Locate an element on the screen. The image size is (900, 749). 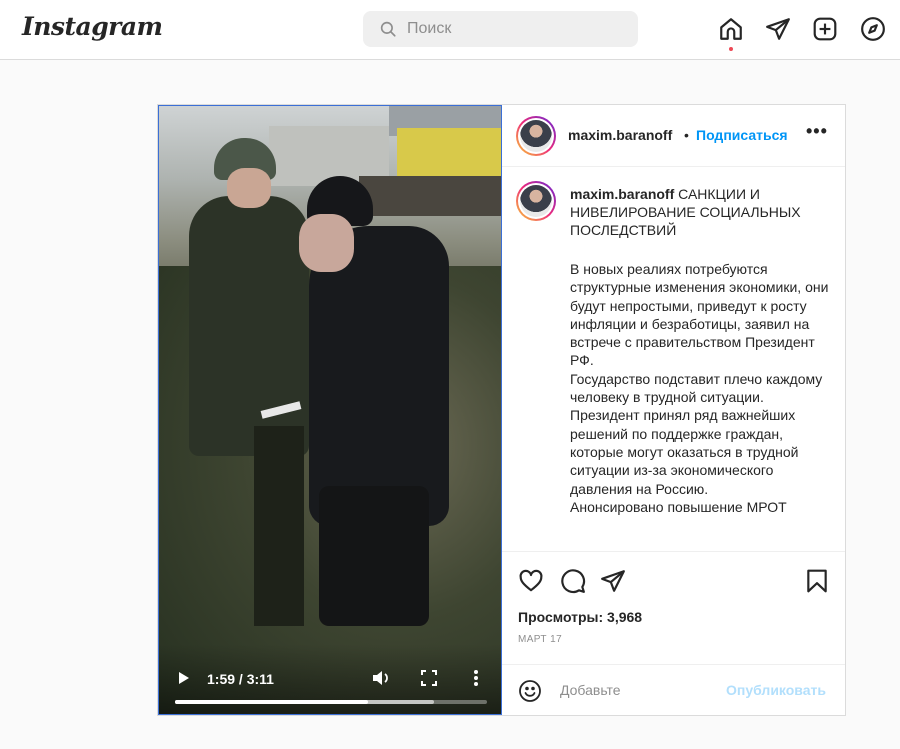
volume-button is located at coordinates (381, 680).